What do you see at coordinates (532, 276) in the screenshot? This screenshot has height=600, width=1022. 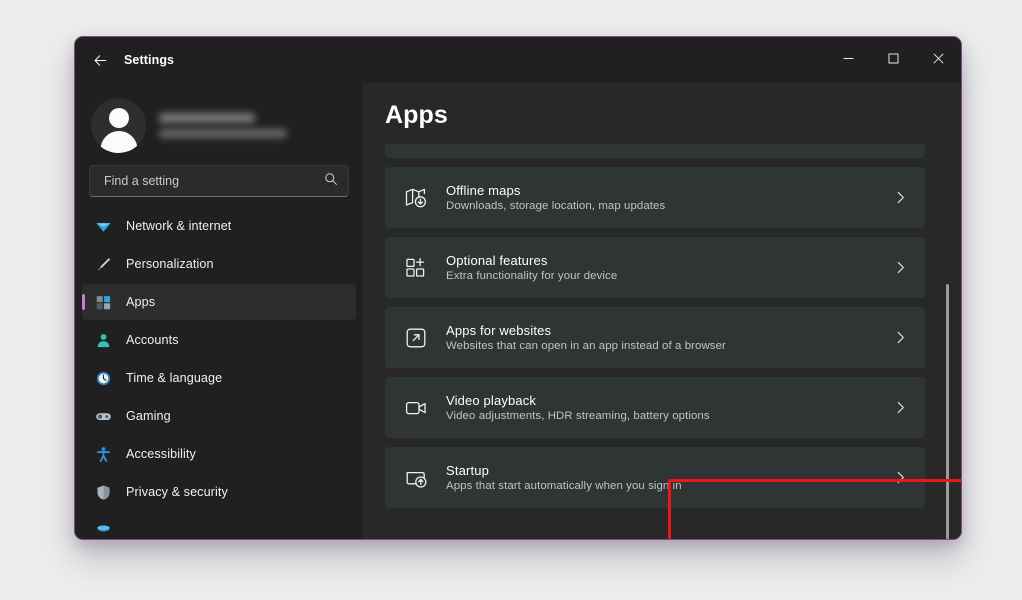 I see `card-subtitle: Extra functionality for your device` at bounding box center [532, 276].